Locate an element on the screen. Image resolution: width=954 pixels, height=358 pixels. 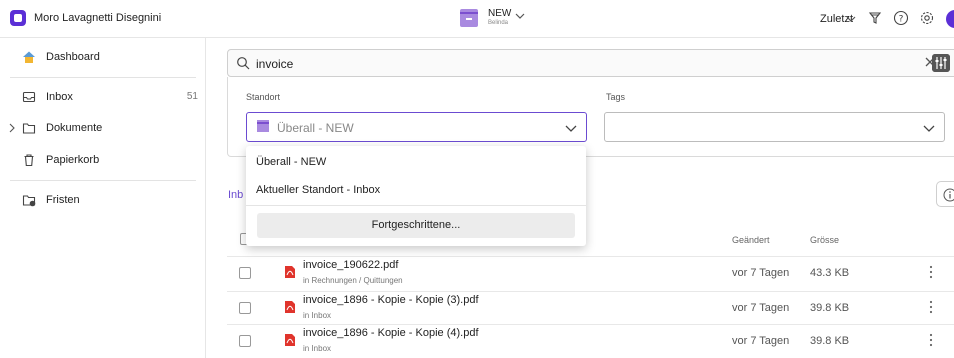
info-icon is located at coordinates (948, 195).